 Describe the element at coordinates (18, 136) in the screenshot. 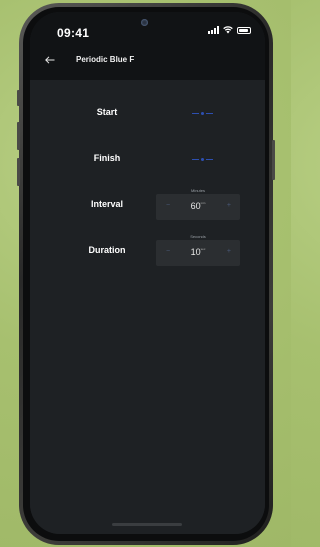

I see `volume-up-button` at that location.